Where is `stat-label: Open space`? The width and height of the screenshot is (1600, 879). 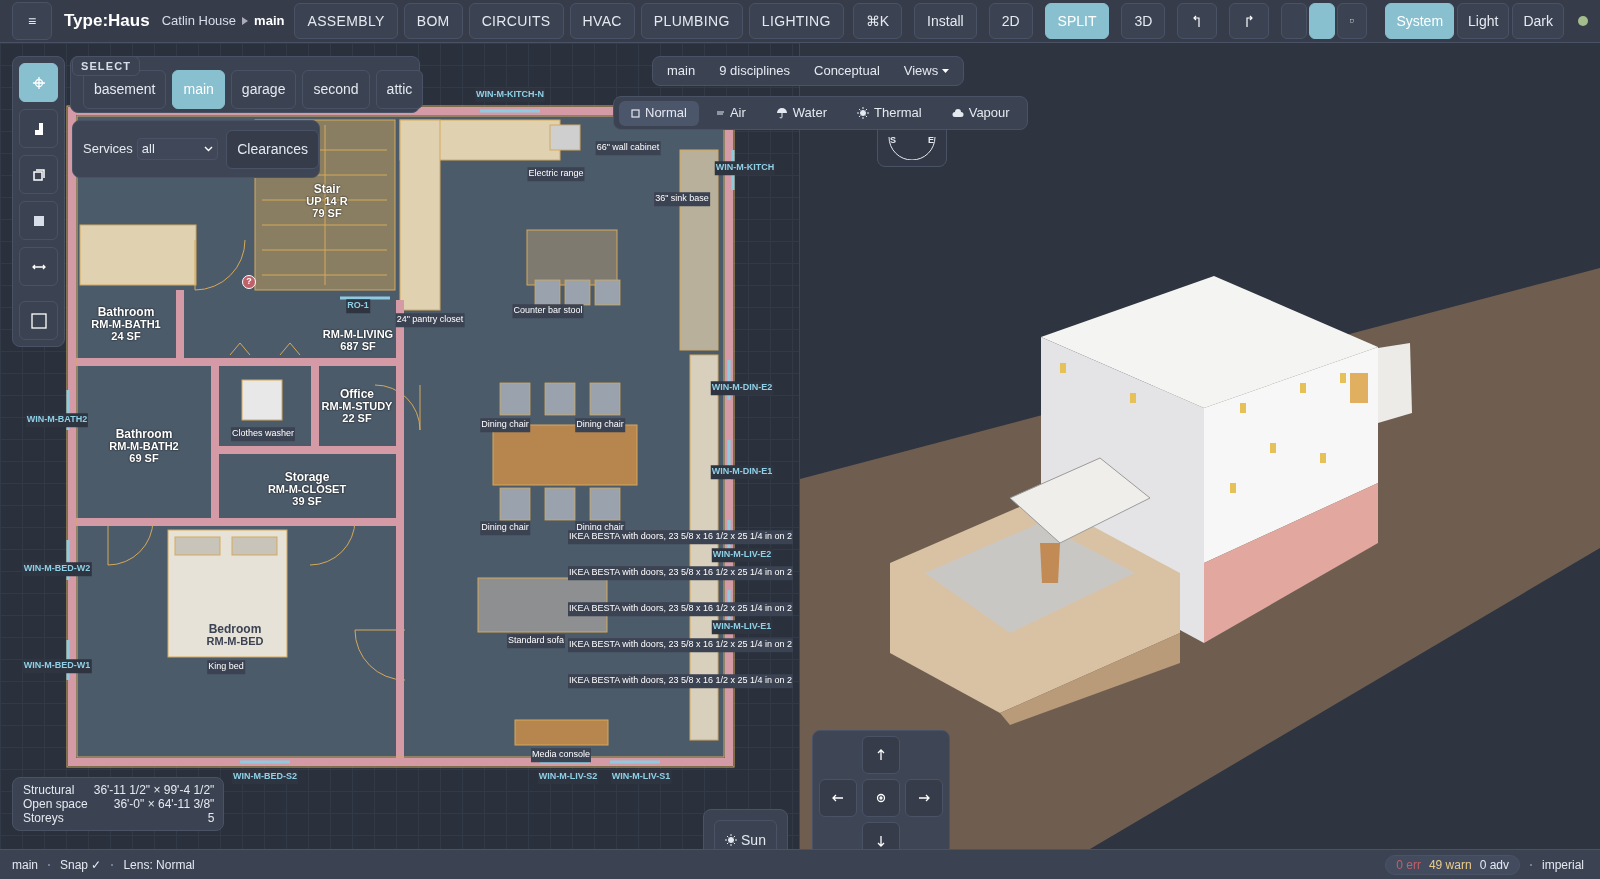
stat-label: Open space is located at coordinates (55, 804).